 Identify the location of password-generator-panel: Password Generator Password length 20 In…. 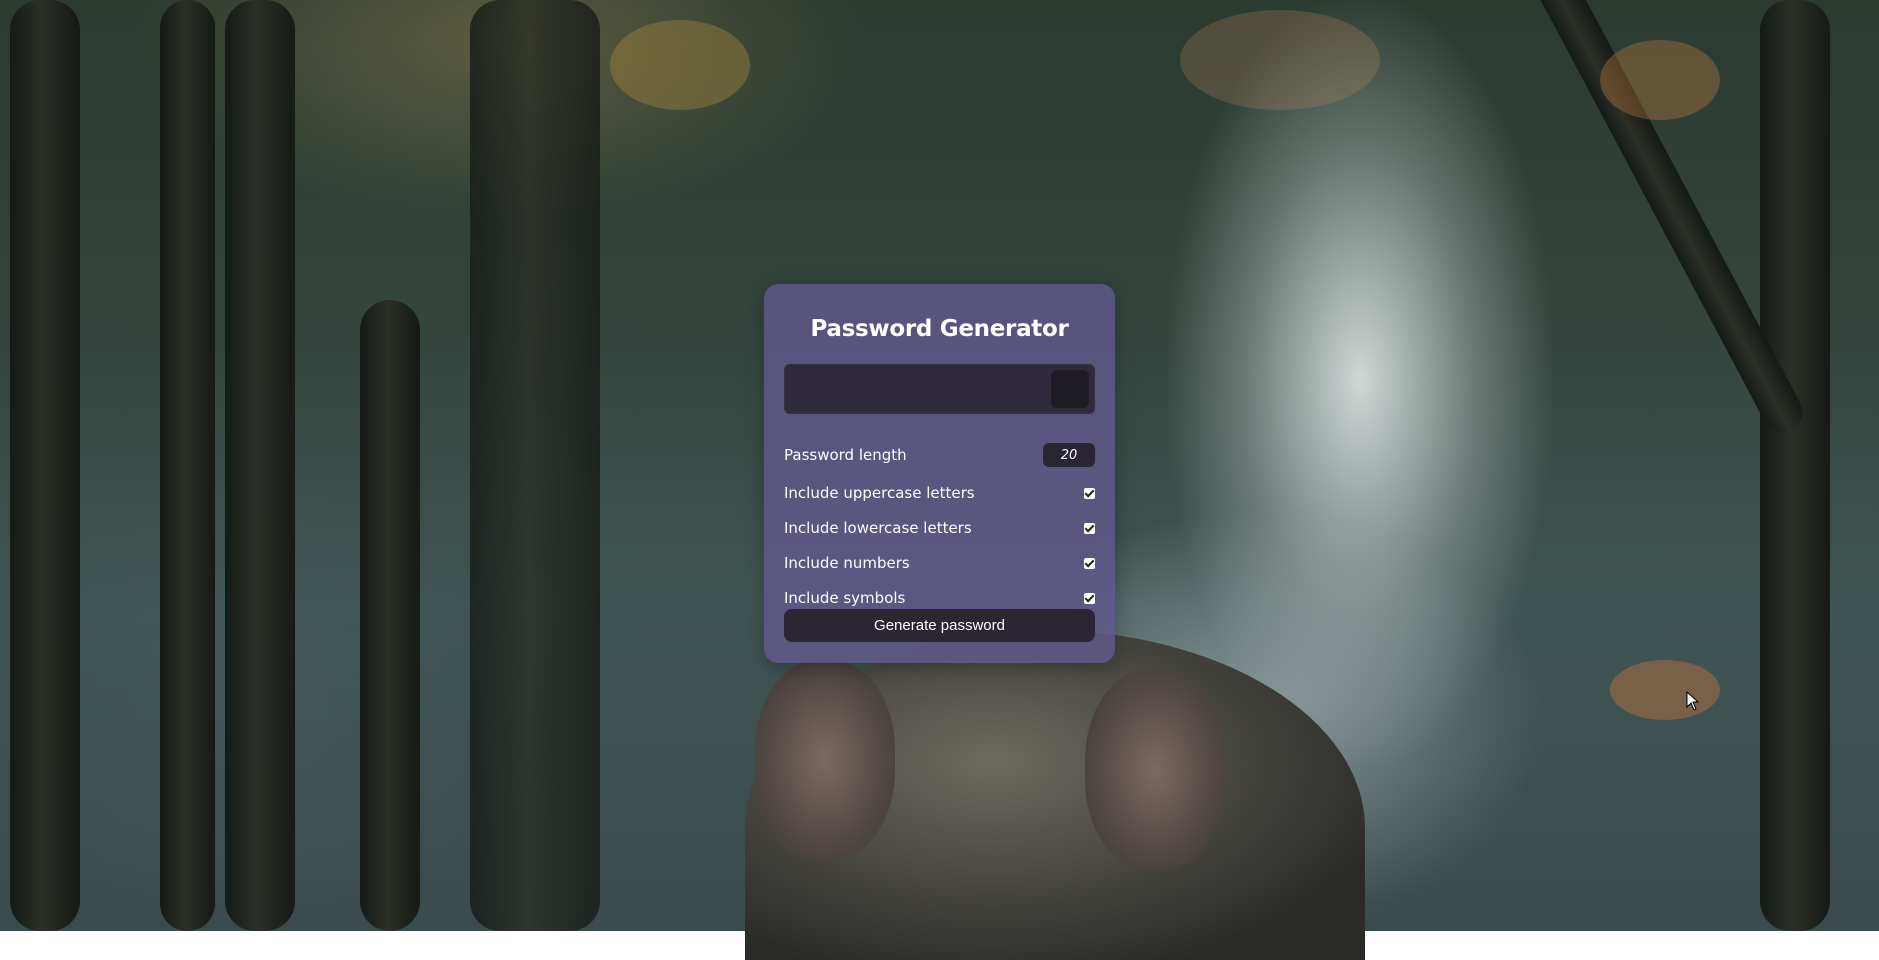
(939, 473).